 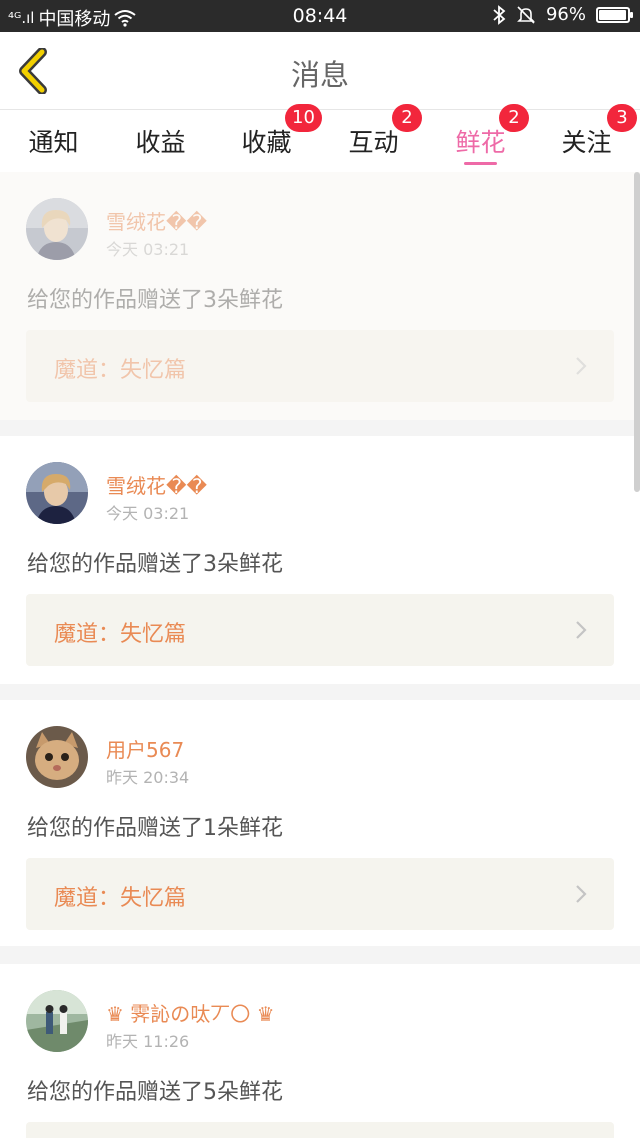 I want to click on tab-earnings: 收益, so click(x=160, y=141).